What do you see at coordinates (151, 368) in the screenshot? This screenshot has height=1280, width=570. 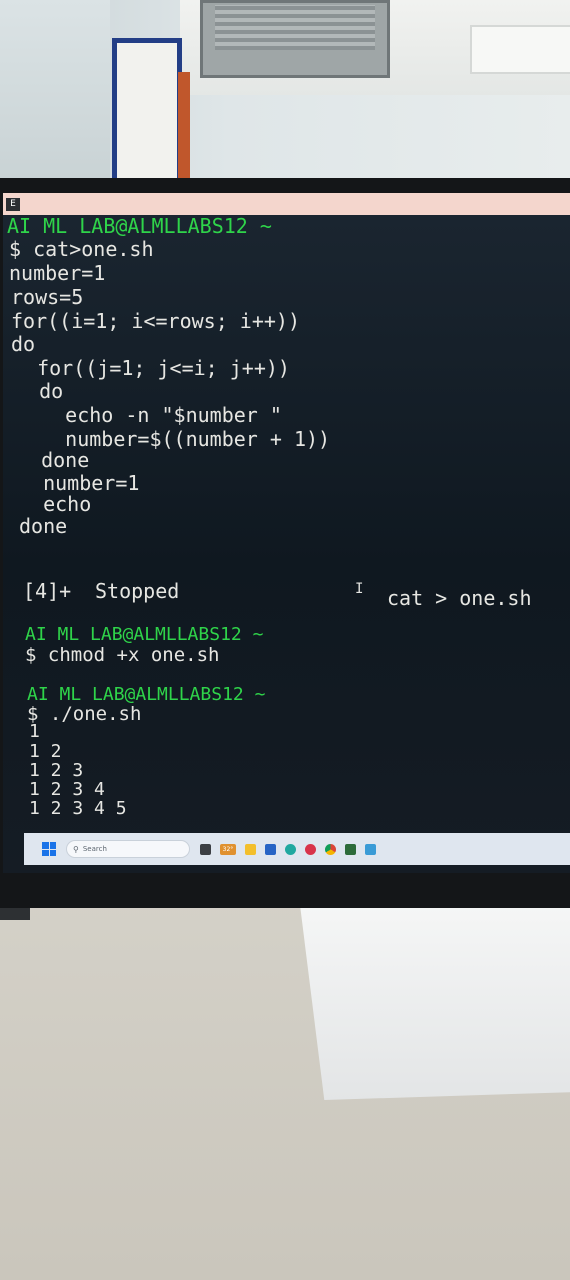 I see `script-line: for((j=1; j<=i; j++))` at bounding box center [151, 368].